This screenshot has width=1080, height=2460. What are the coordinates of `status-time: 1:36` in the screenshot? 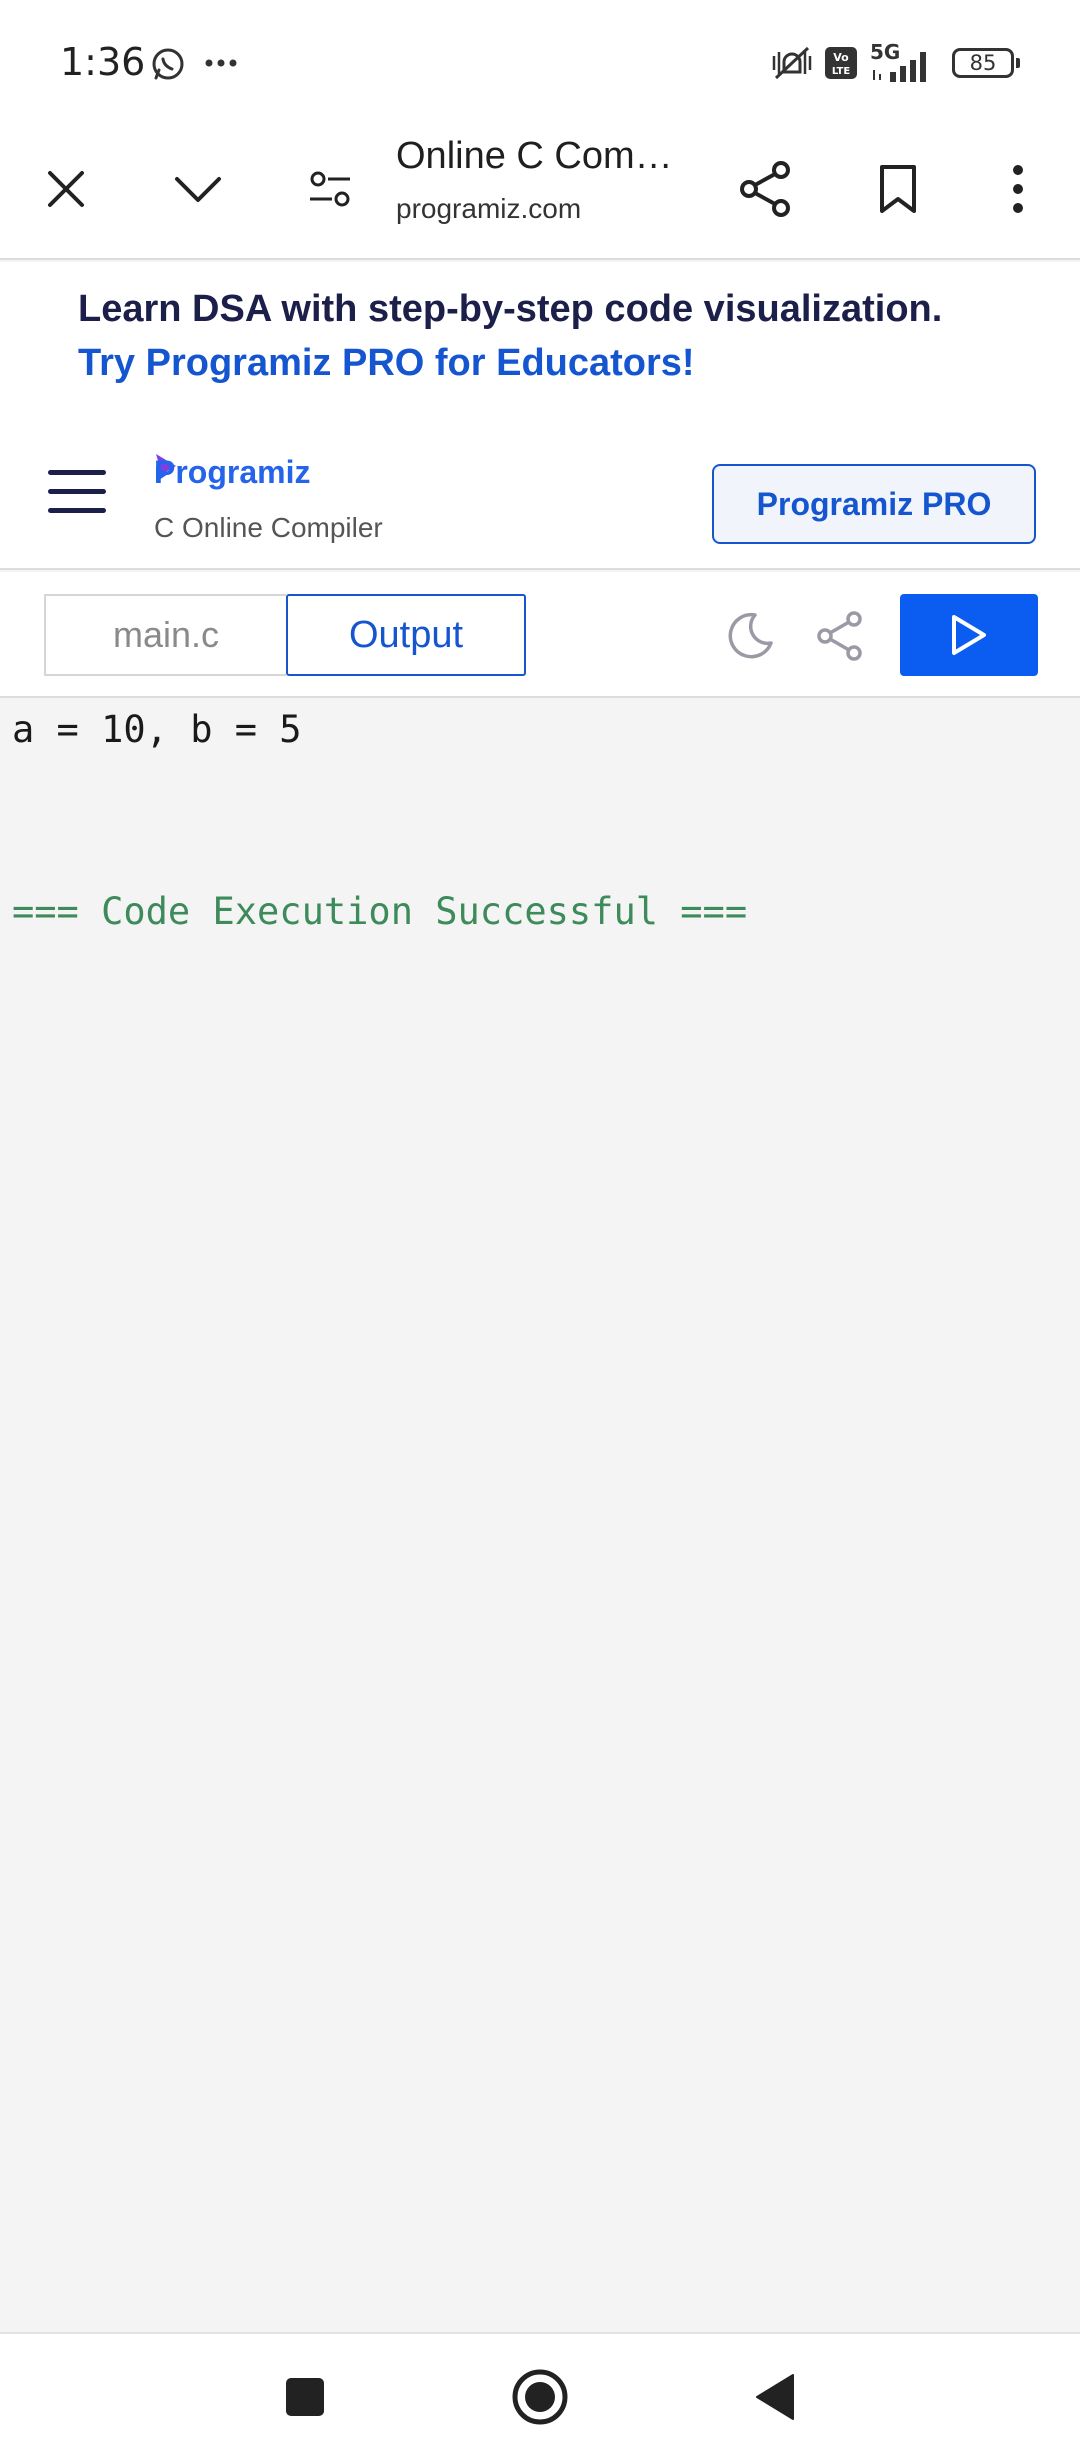 It's located at (103, 62).